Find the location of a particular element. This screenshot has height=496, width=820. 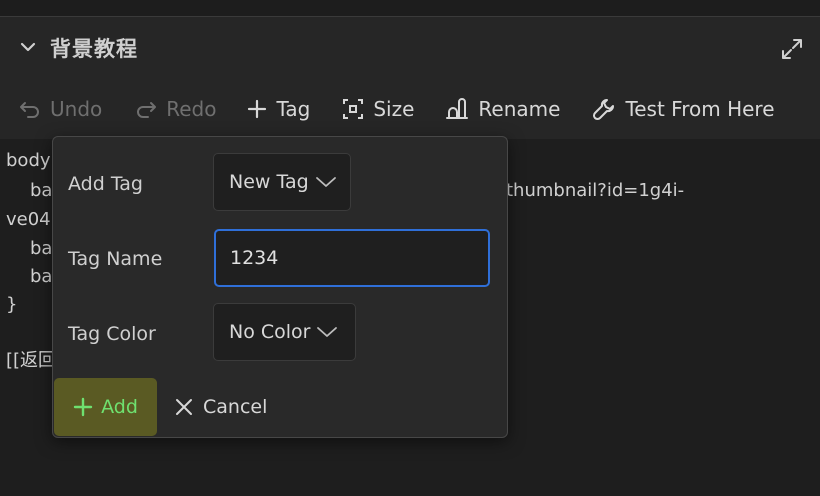

test-from-here-button: Test From Here is located at coordinates (683, 109).